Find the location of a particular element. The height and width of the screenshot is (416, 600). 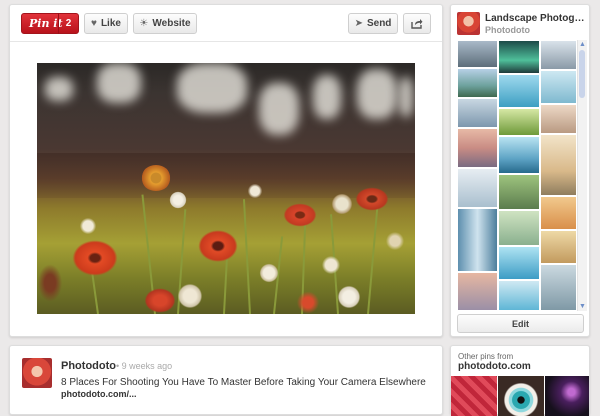

pin-age: • 9 weeks ago is located at coordinates (144, 366).